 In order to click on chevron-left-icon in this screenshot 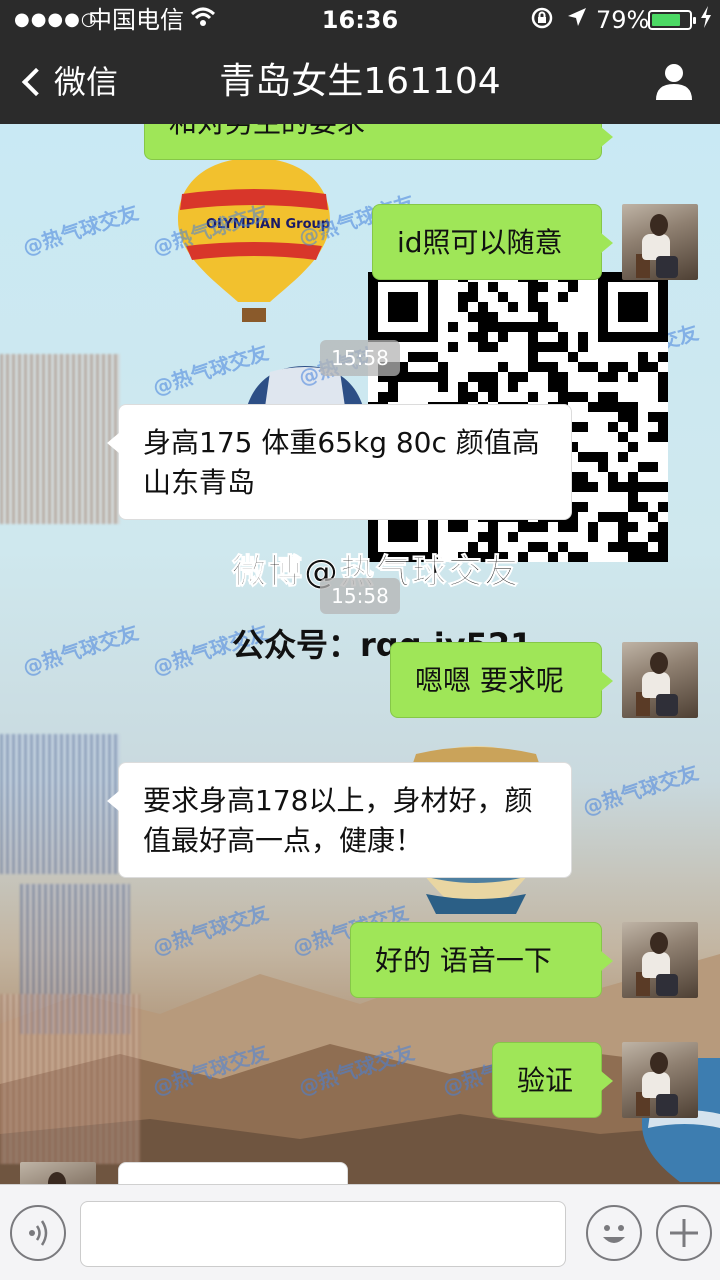, I will do `click(36, 82)`.